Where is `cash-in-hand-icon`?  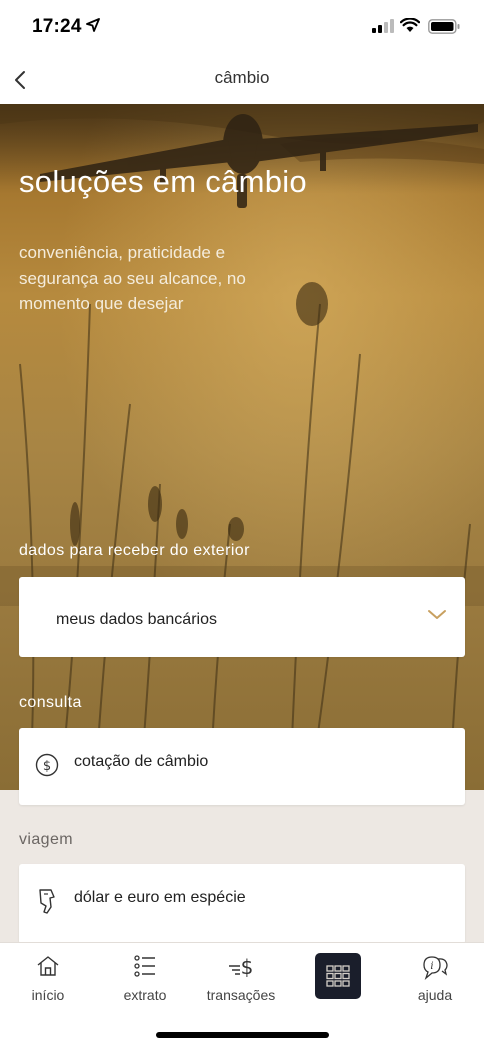 cash-in-hand-icon is located at coordinates (47, 901).